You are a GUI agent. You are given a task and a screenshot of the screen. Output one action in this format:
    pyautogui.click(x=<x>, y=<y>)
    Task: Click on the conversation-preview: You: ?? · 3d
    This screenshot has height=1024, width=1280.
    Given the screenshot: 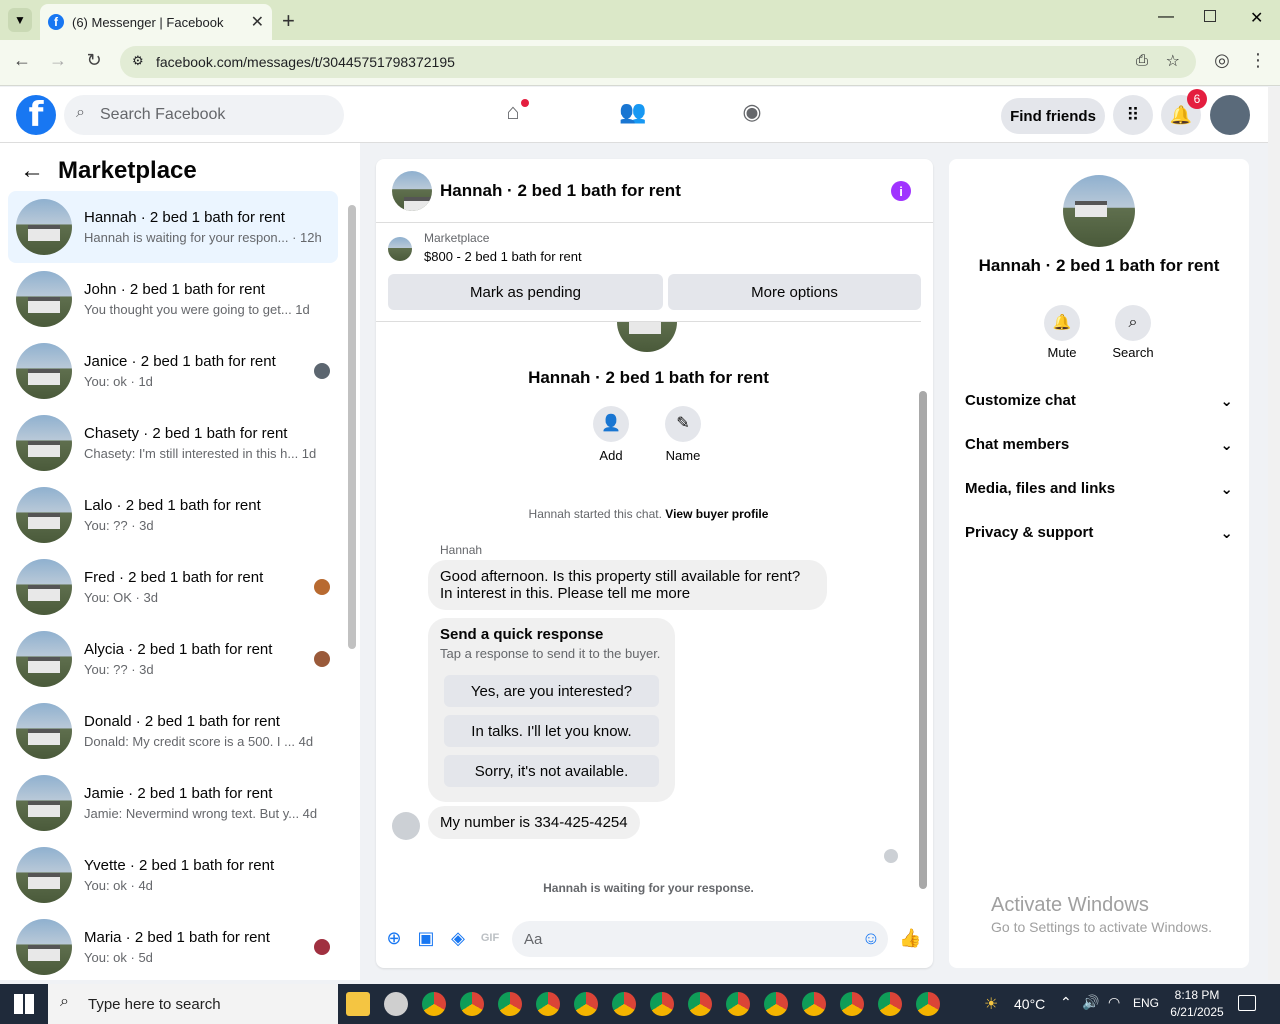 What is the action you would take?
    pyautogui.click(x=119, y=525)
    